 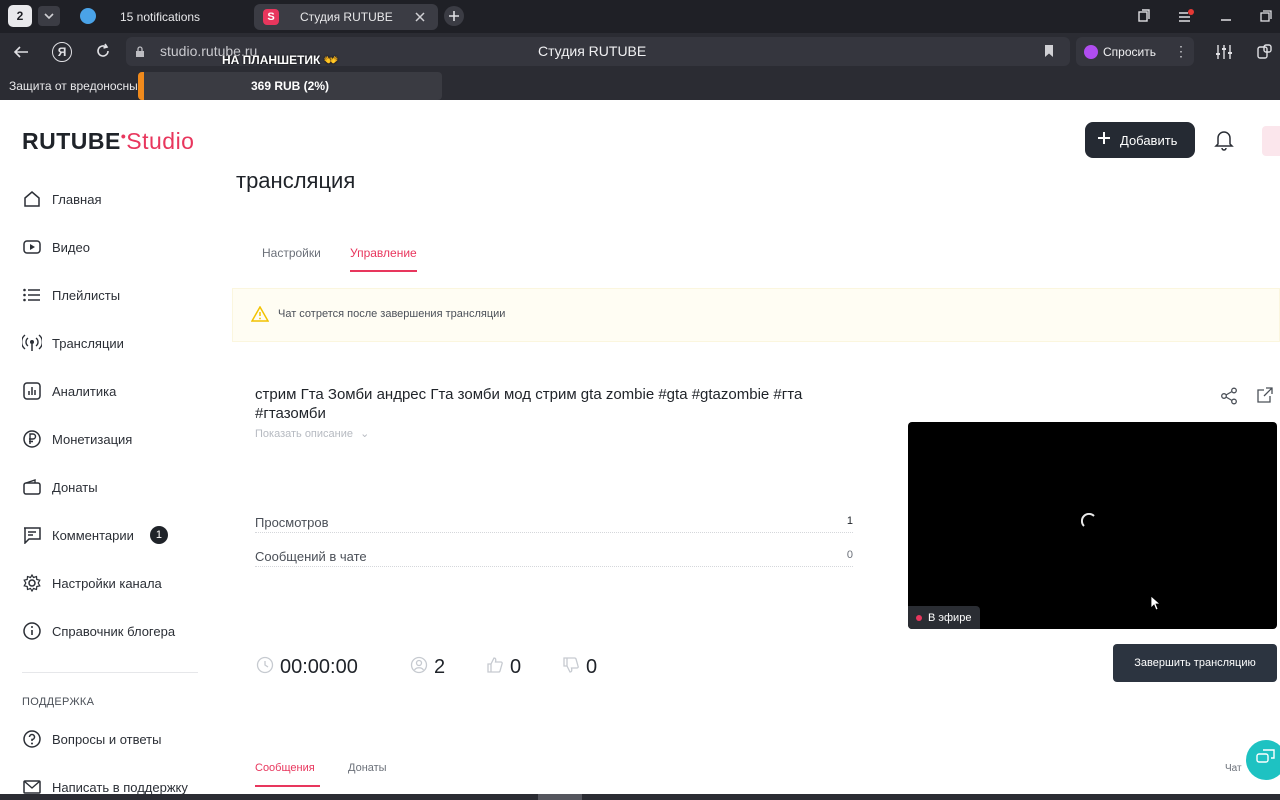 What do you see at coordinates (849, 555) in the screenshot?
I see `stat-chat-messages-value: 0` at bounding box center [849, 555].